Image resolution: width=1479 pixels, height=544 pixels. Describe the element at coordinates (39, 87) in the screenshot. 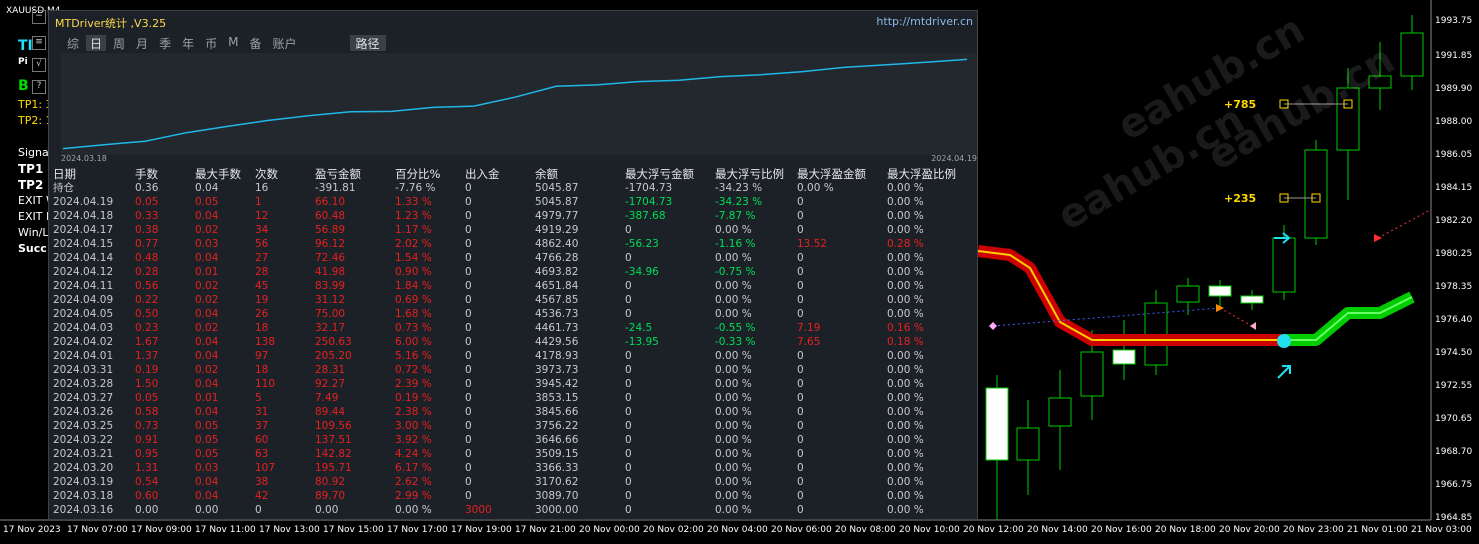

I see `help-icon: ?` at that location.